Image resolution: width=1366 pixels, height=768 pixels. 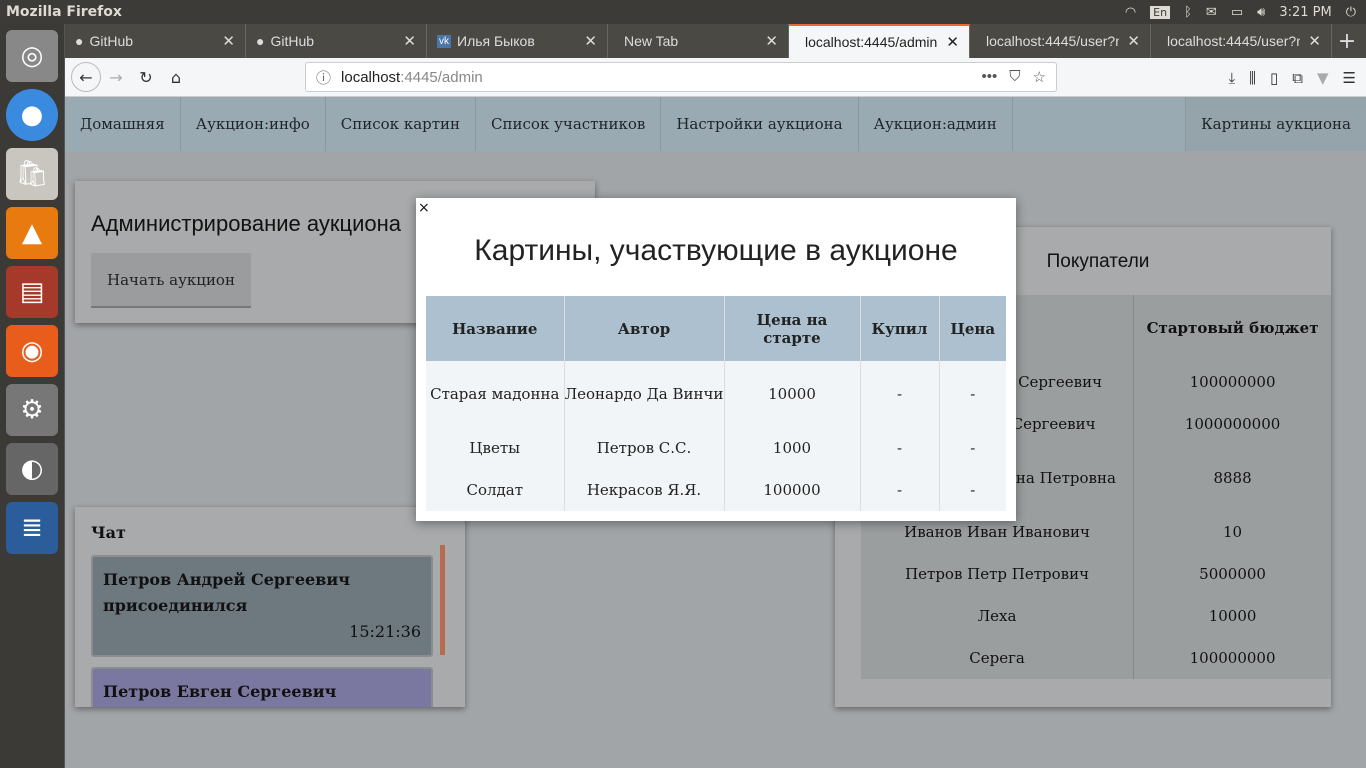 I want to click on table-row: Солдат Некрасов Я.Я. 100000- -, so click(x=716, y=490).